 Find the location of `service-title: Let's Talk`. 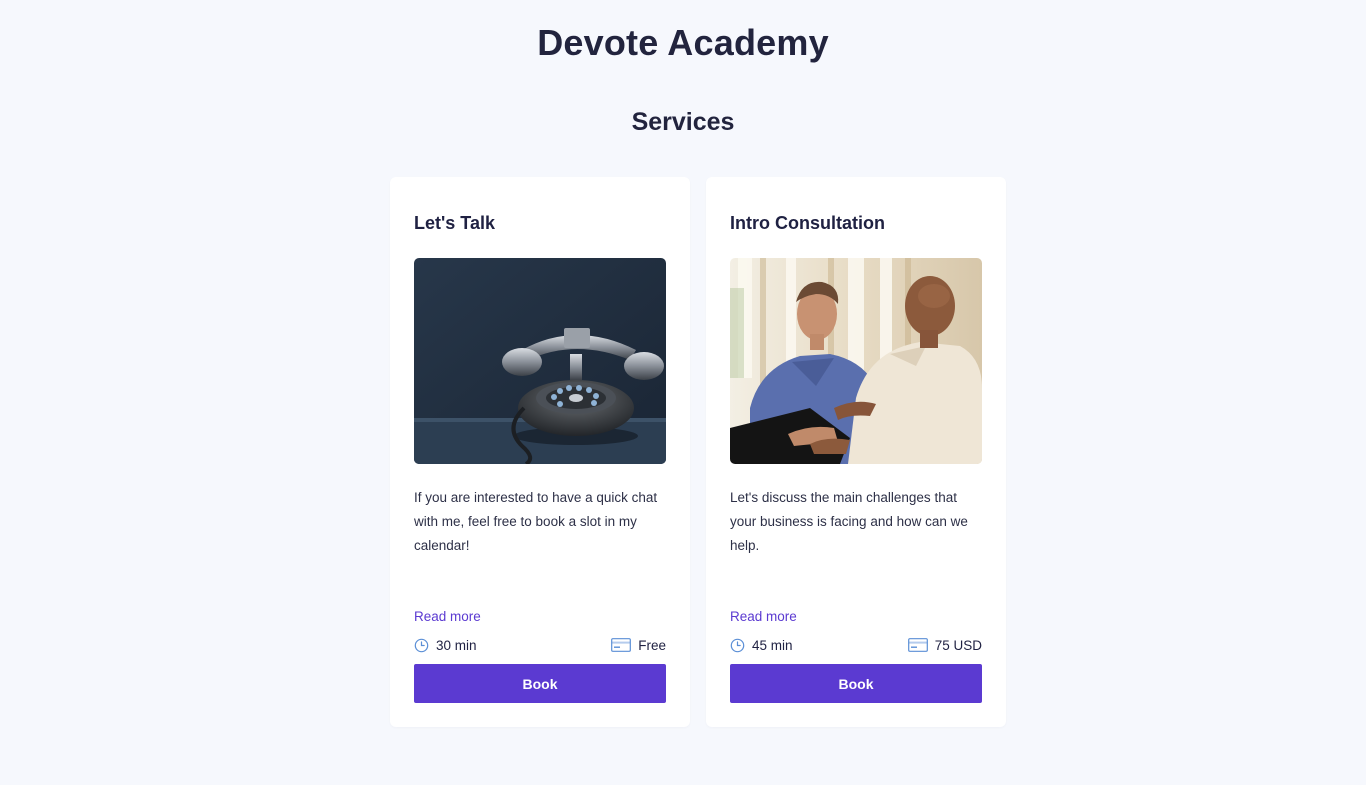

service-title: Let's Talk is located at coordinates (454, 223).